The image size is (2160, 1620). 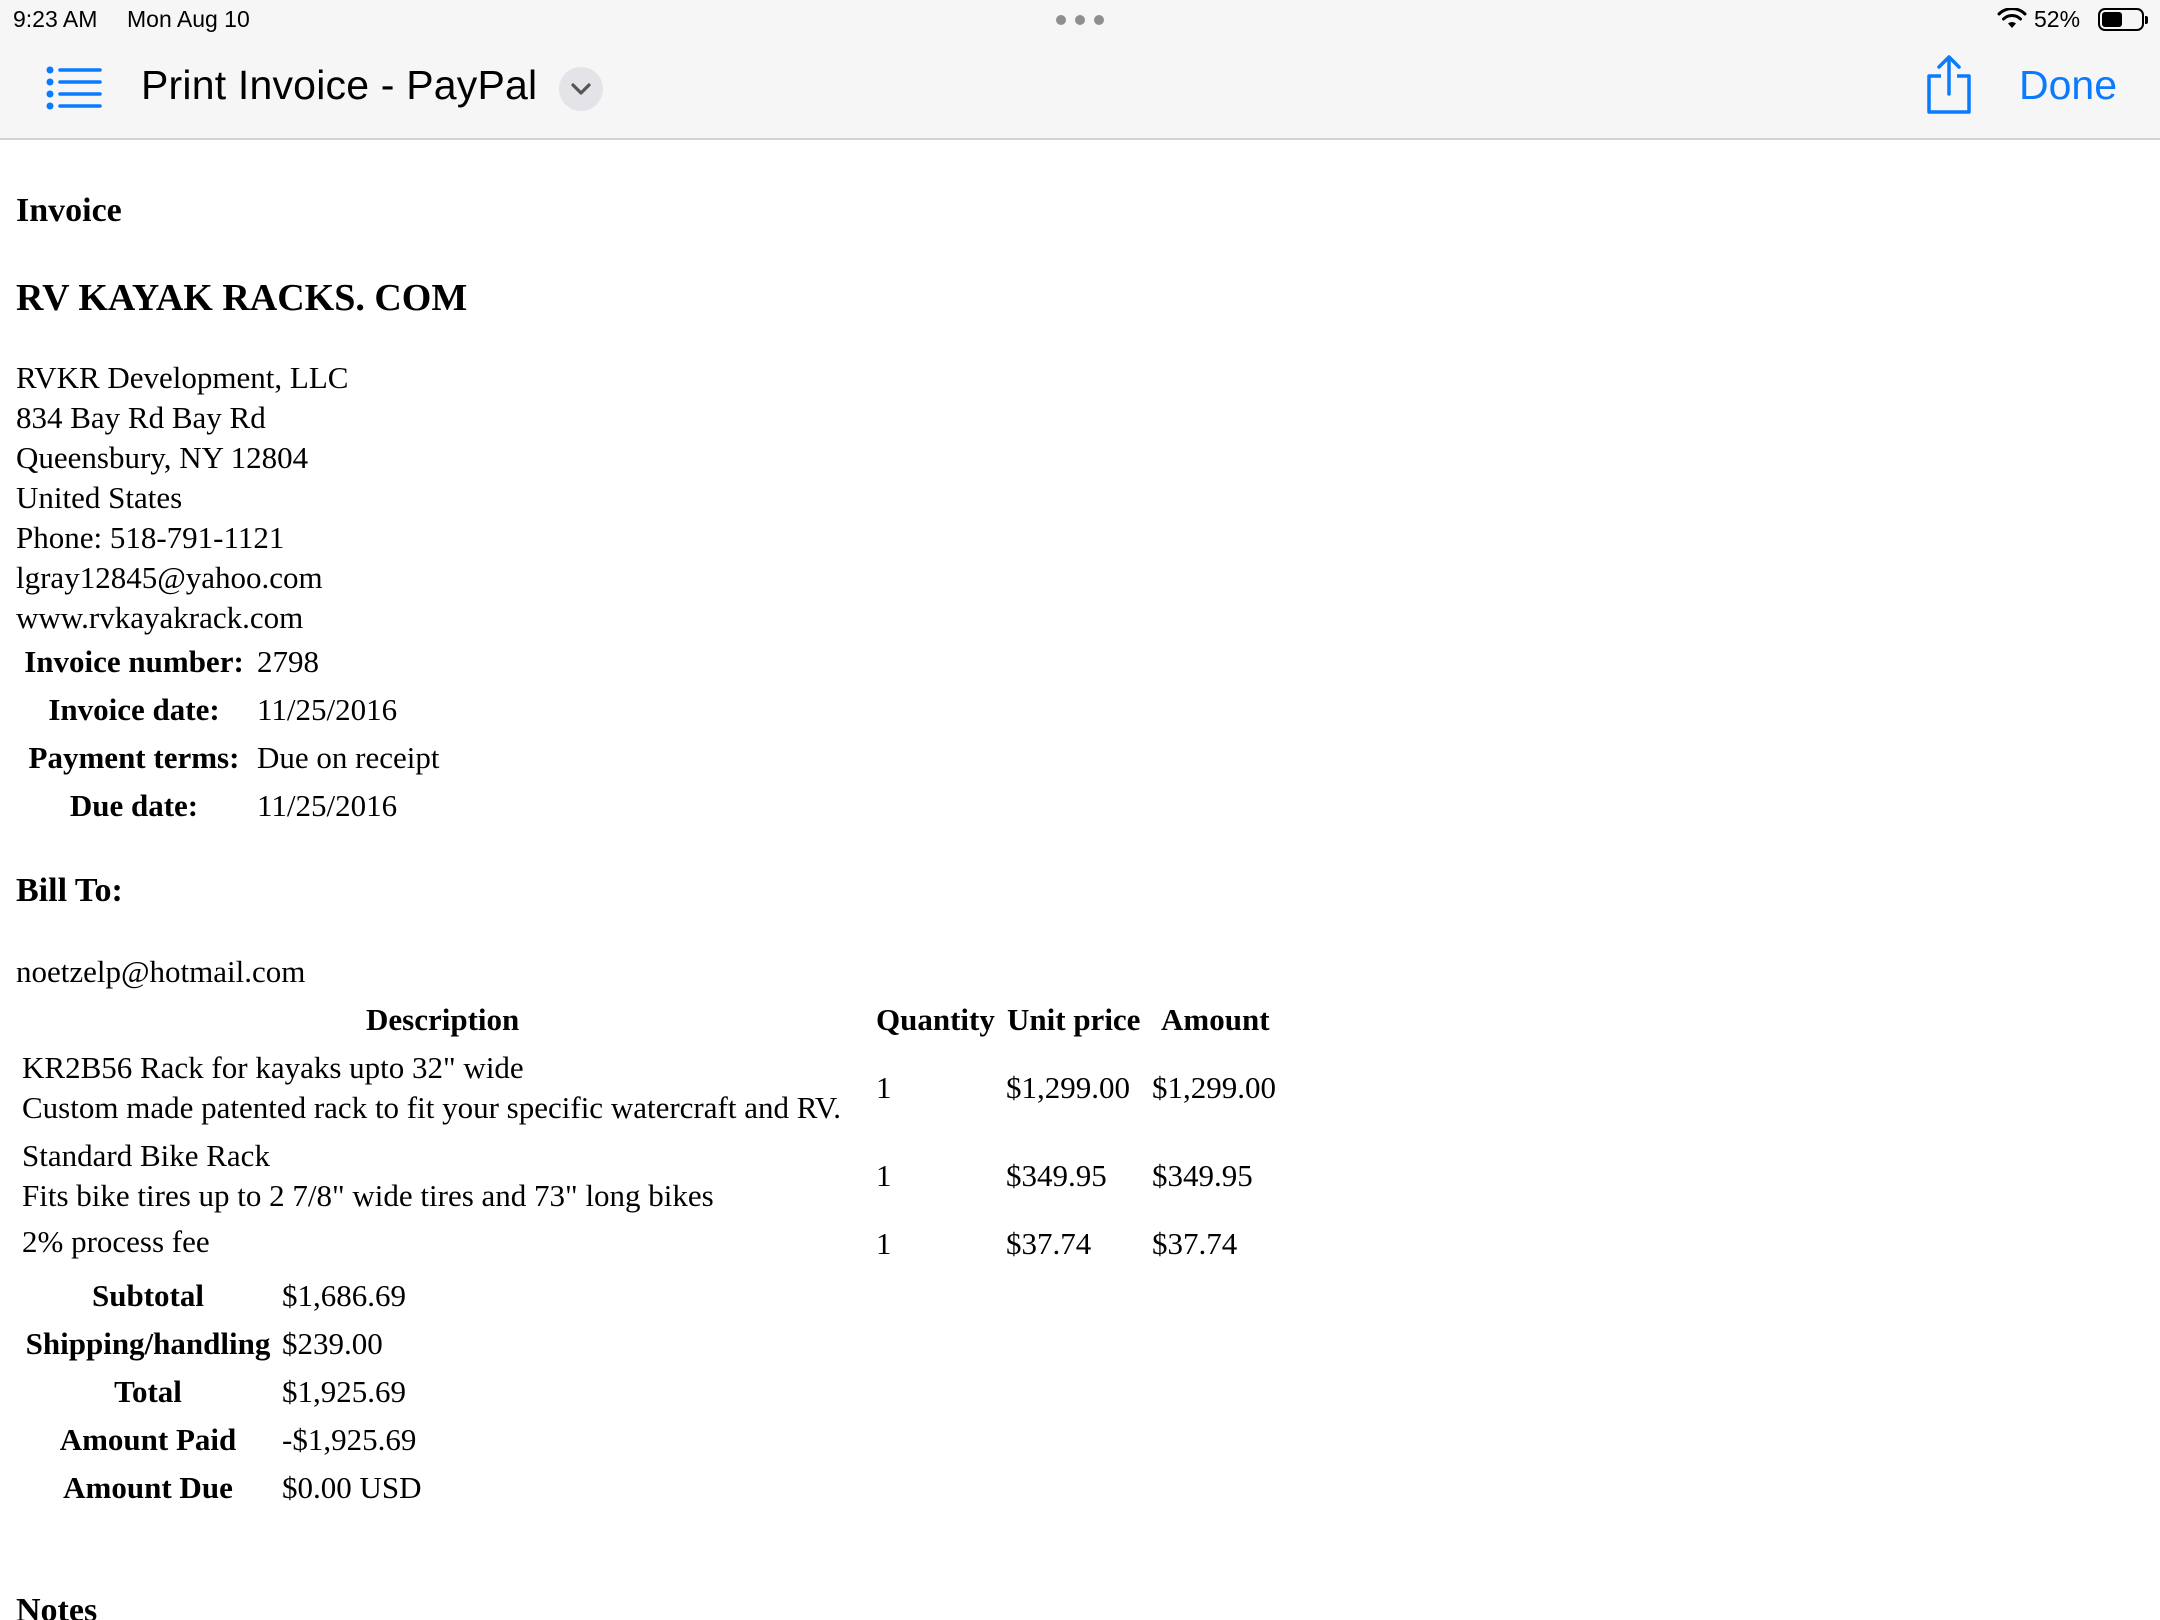 I want to click on item-unit-price: $1,299.00, so click(x=1068, y=1087).